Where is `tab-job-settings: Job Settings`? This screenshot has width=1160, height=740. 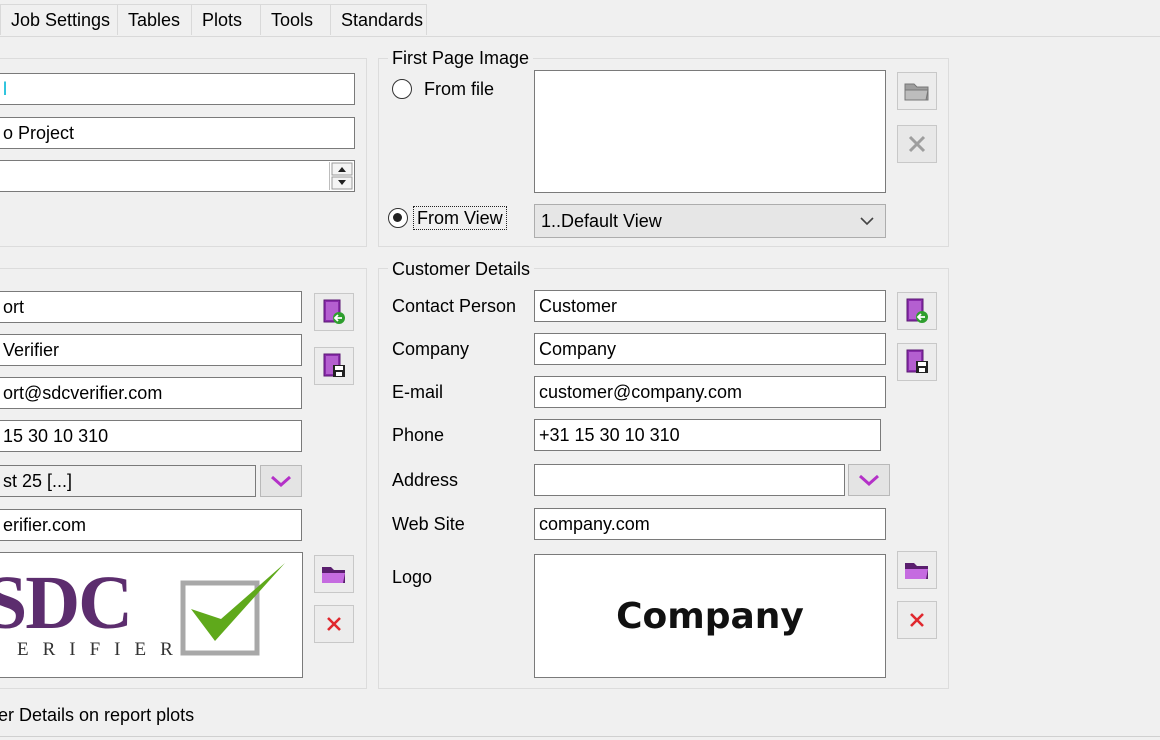
tab-job-settings: Job Settings is located at coordinates (59, 19).